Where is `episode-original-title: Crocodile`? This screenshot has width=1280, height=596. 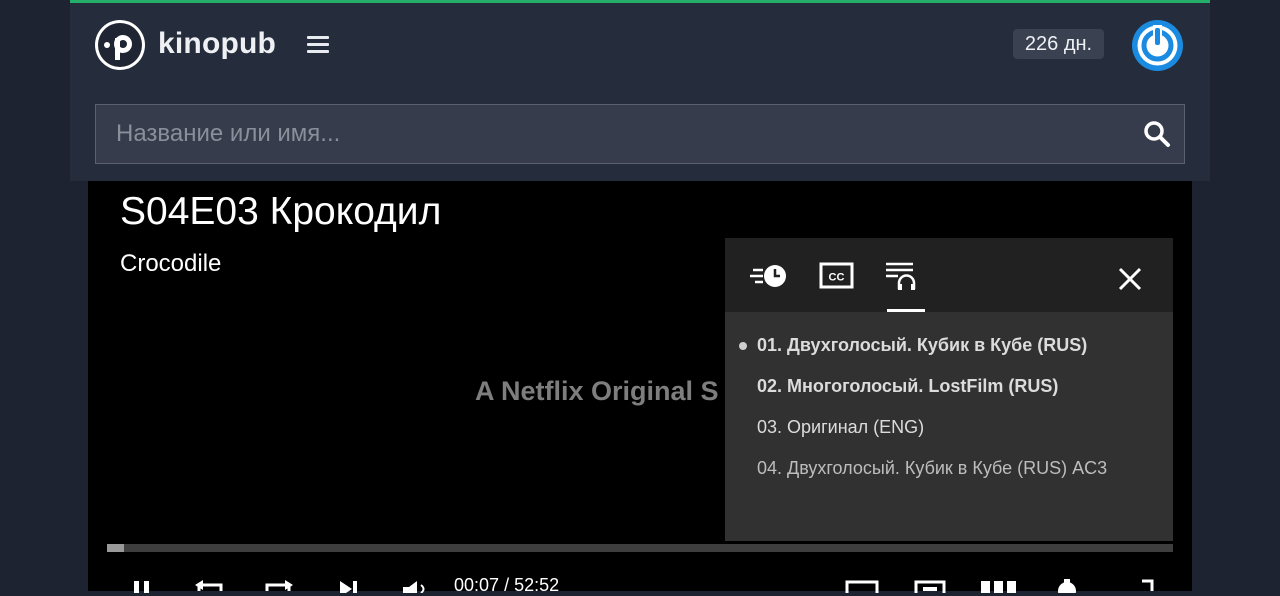
episode-original-title: Crocodile is located at coordinates (171, 263).